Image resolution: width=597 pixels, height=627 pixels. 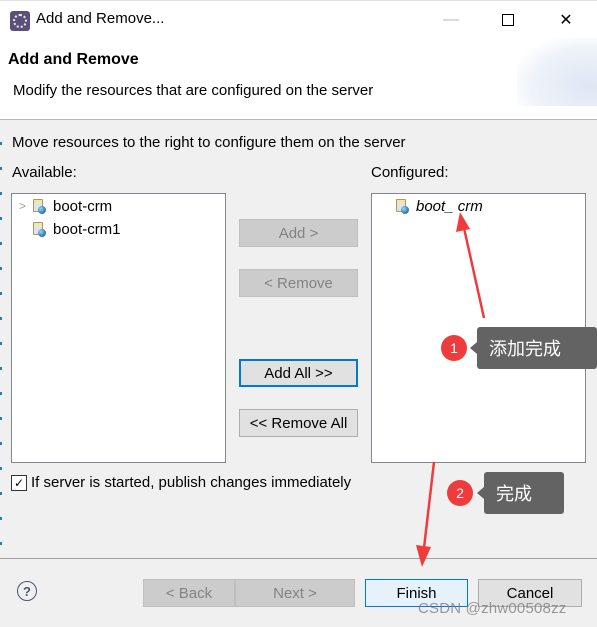 What do you see at coordinates (298, 558) in the screenshot?
I see `footer-separator` at bounding box center [298, 558].